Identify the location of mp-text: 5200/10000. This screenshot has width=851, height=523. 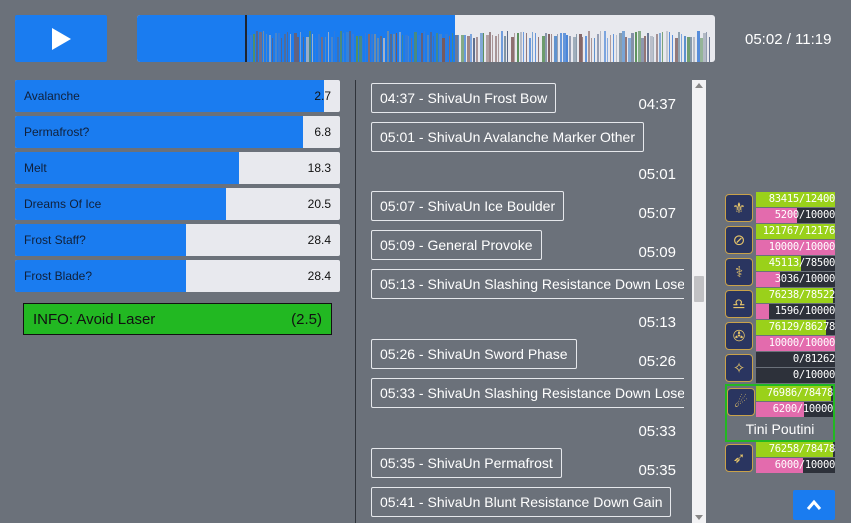
(805, 215).